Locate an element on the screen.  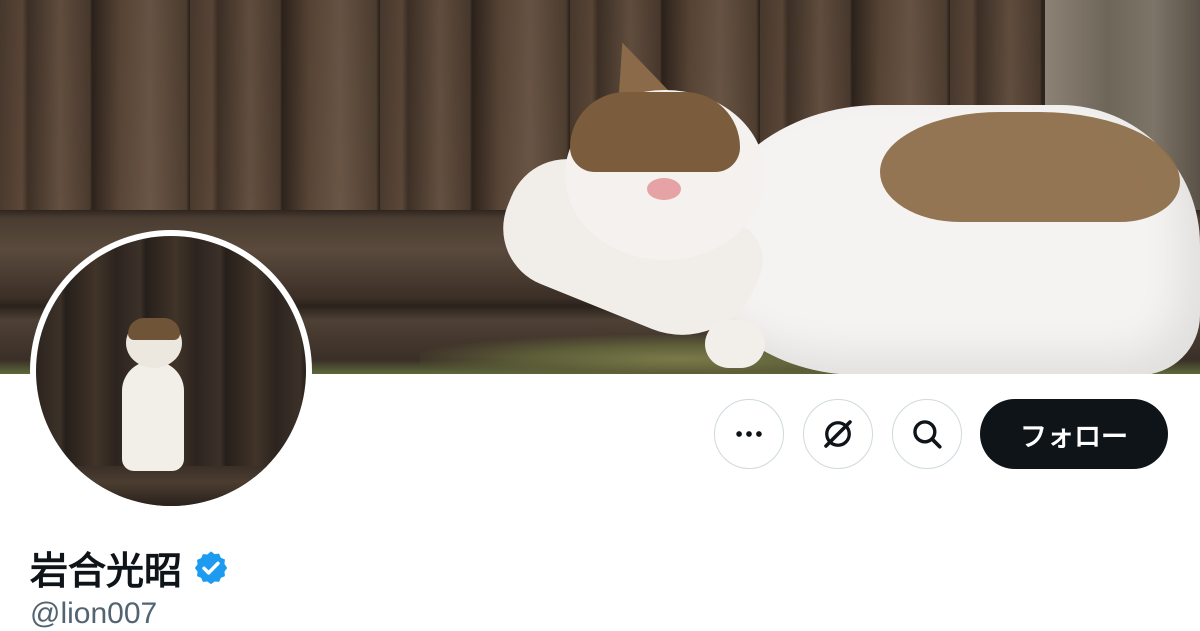
search-icon is located at coordinates (927, 434).